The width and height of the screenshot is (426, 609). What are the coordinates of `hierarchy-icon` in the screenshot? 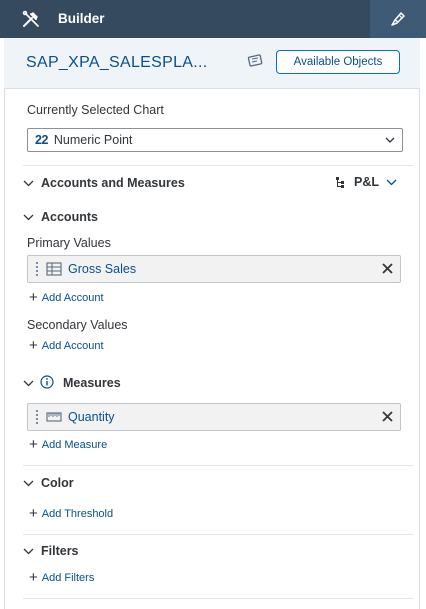 It's located at (340, 182).